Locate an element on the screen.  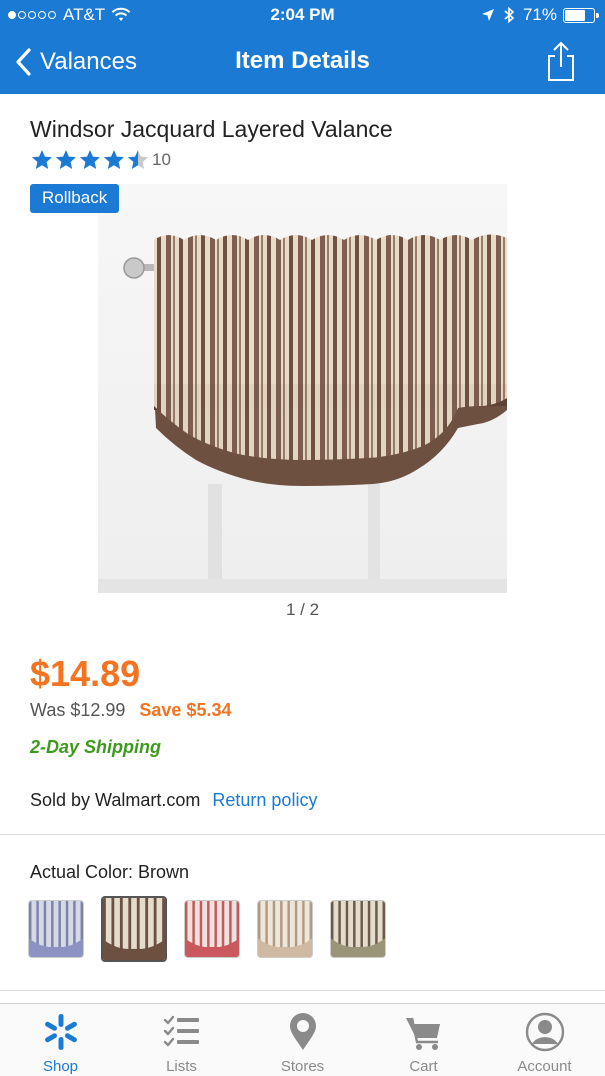
tab-lists: Lists is located at coordinates (181, 1040).